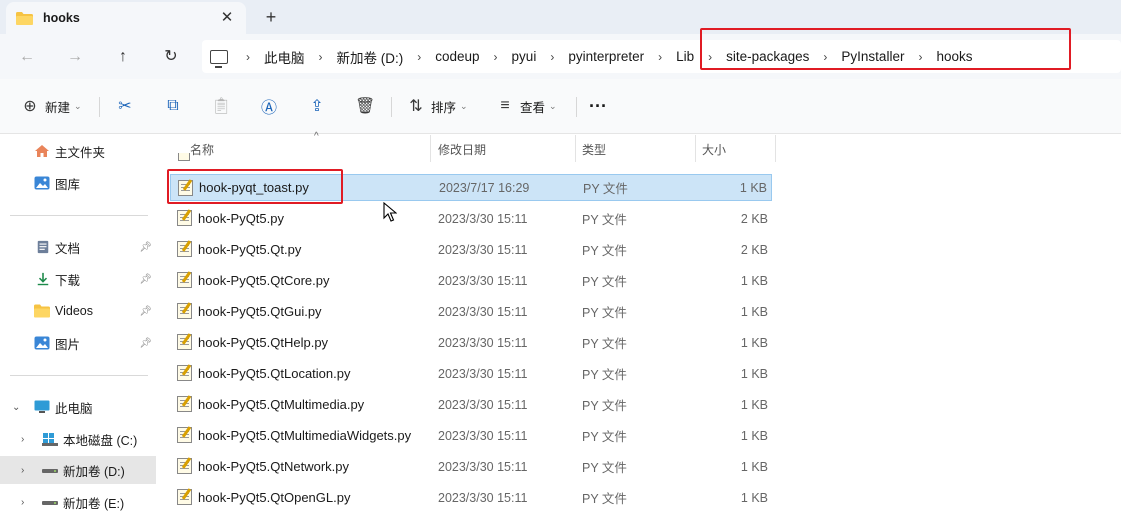 Image resolution: width=1121 pixels, height=519 pixels. What do you see at coordinates (274, 497) in the screenshot?
I see `file-name: hook-PyQt5.QtOpenGL.py` at bounding box center [274, 497].